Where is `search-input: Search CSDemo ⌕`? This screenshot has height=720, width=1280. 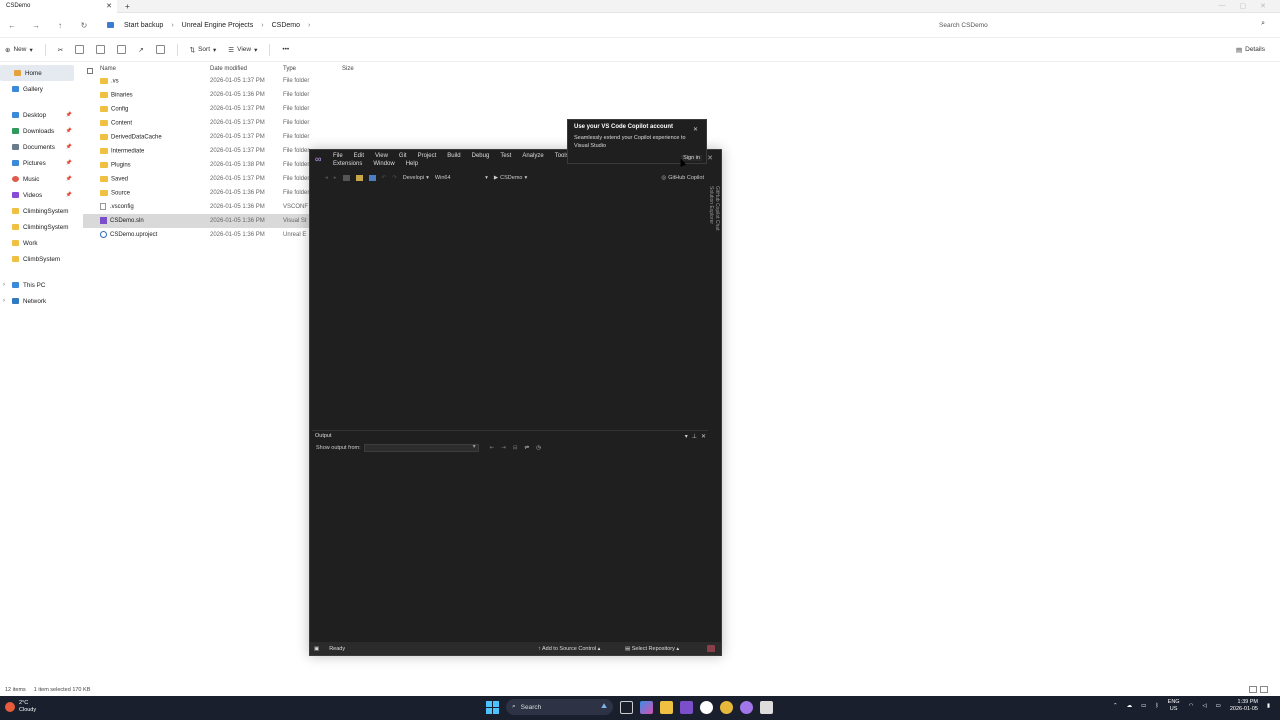
search-input: Search CSDemo ⌕ is located at coordinates (1105, 25).